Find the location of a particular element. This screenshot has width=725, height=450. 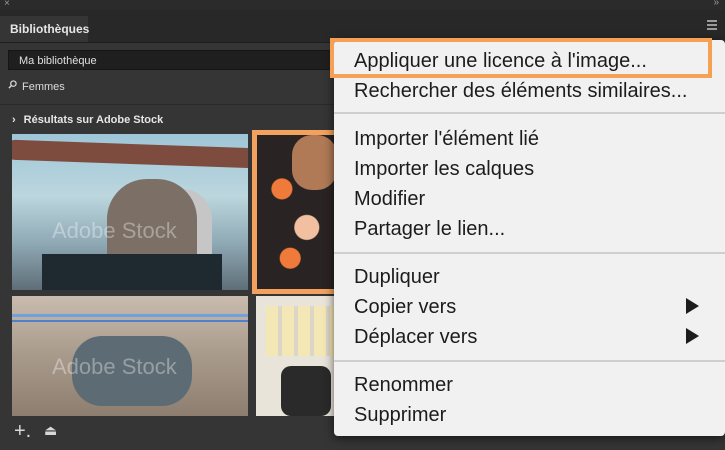

chair-shape is located at coordinates (306, 391).